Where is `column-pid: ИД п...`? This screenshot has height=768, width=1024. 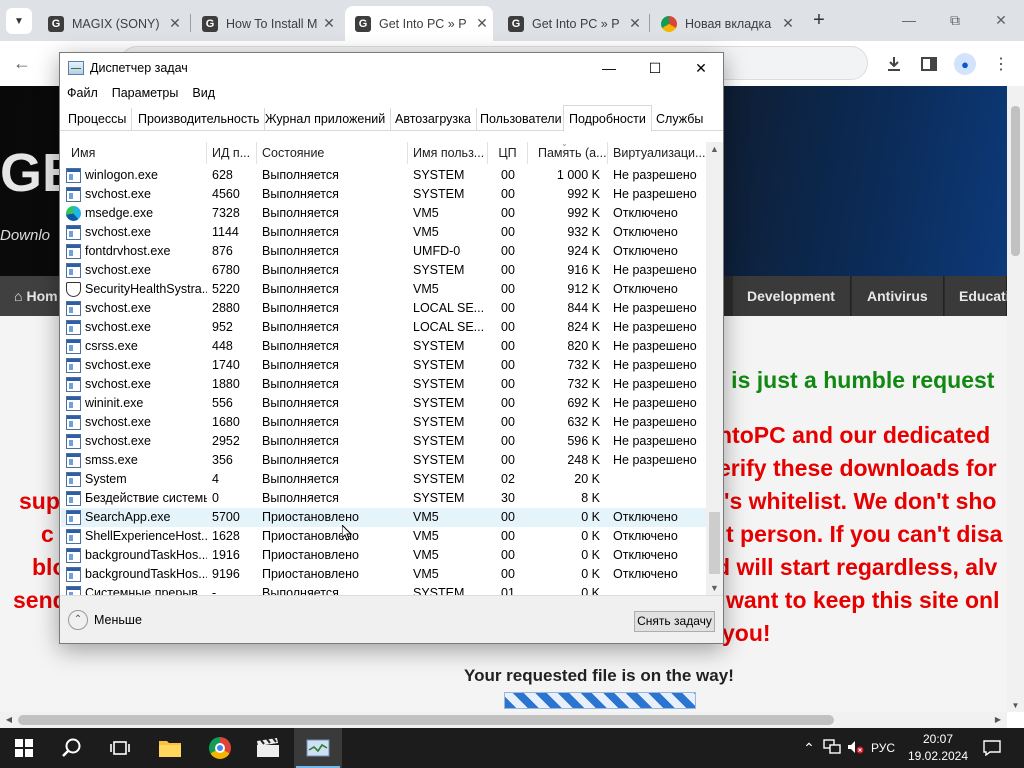
column-pid: ИД п... is located at coordinates (232, 153).